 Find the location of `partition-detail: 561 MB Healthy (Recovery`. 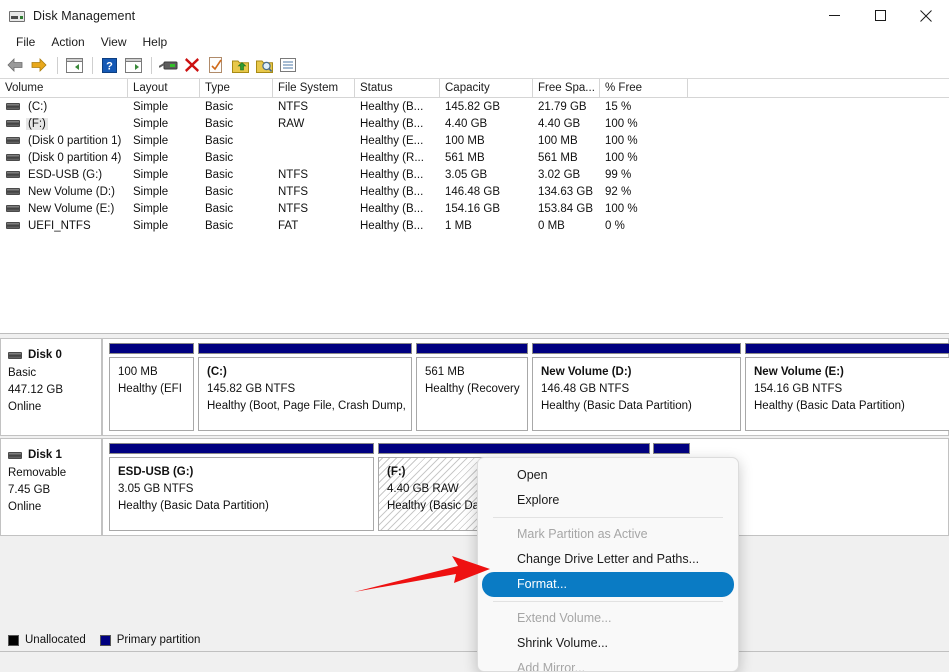

partition-detail: 561 MB Healthy (Recovery is located at coordinates (472, 394).